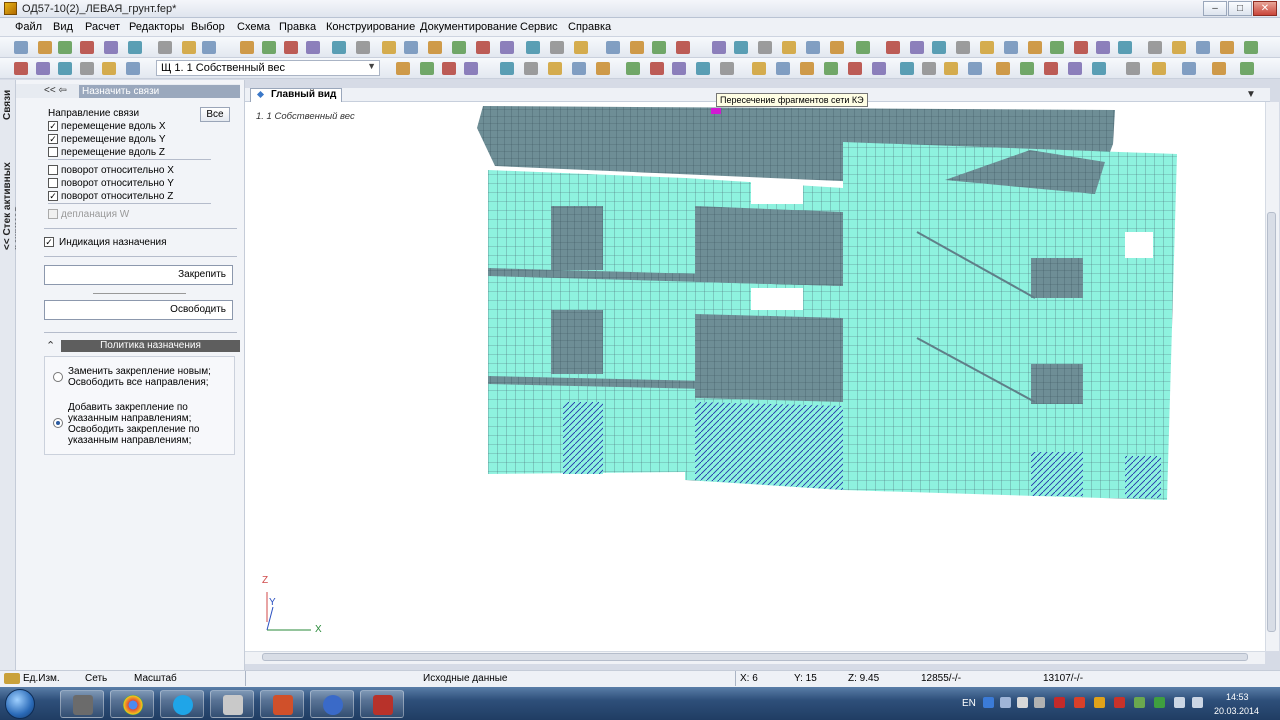  What do you see at coordinates (156, 27) in the screenshot?
I see `menu-editors: Редакторы` at bounding box center [156, 27].